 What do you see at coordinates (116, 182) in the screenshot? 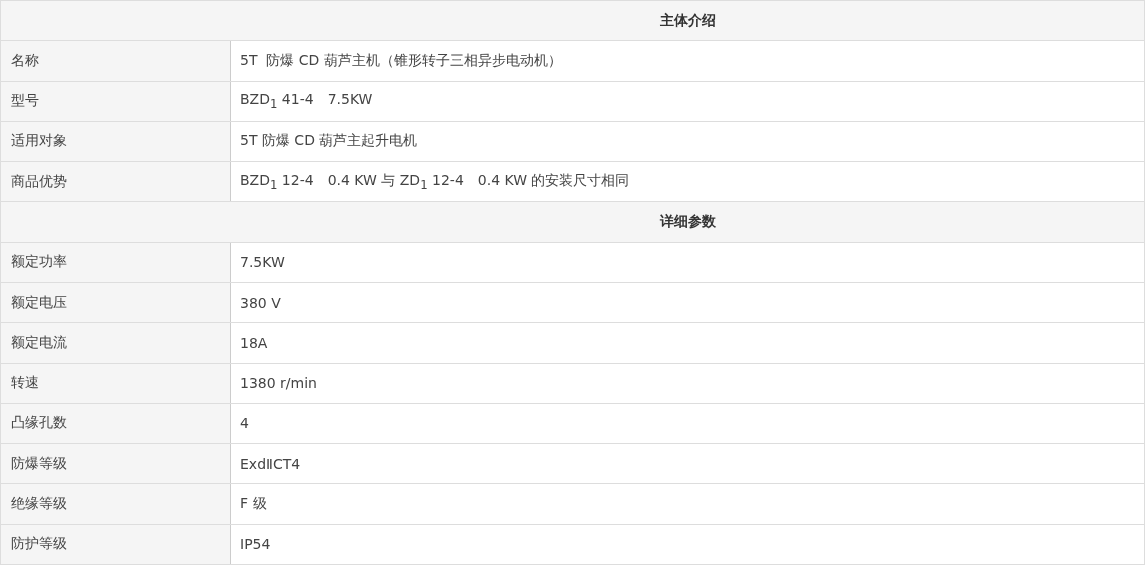
I see `label-cell: 商品优势` at bounding box center [116, 182].